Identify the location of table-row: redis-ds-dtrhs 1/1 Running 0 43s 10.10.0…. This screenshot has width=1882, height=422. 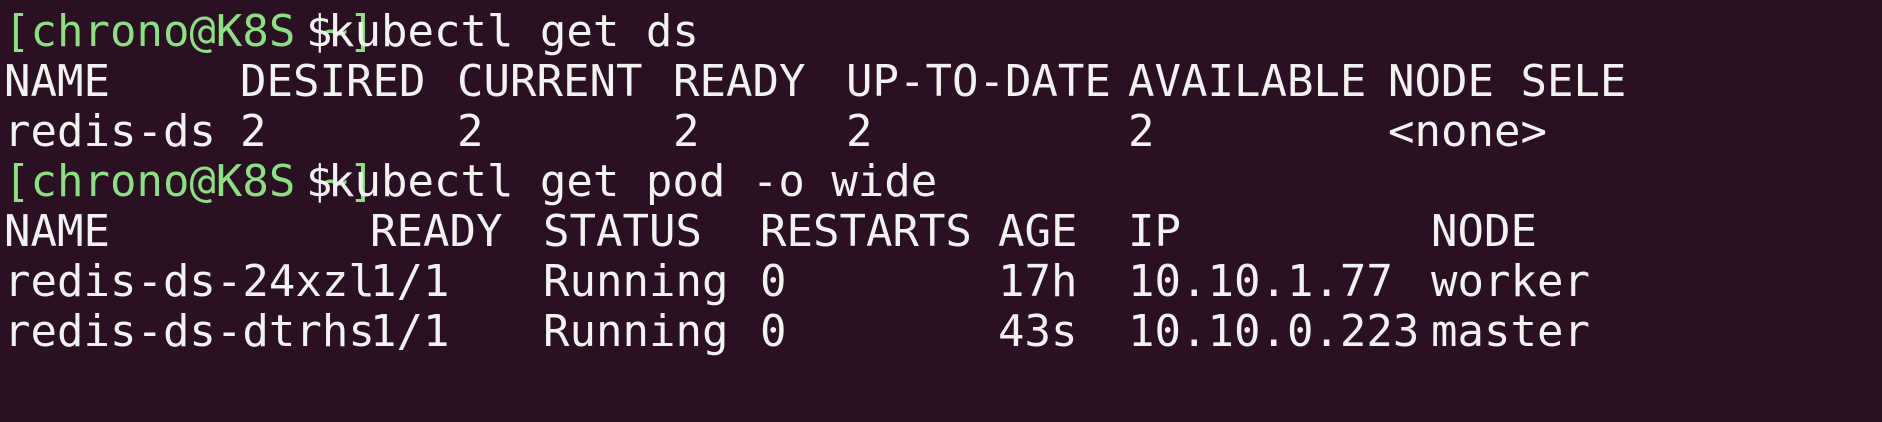
(943, 330).